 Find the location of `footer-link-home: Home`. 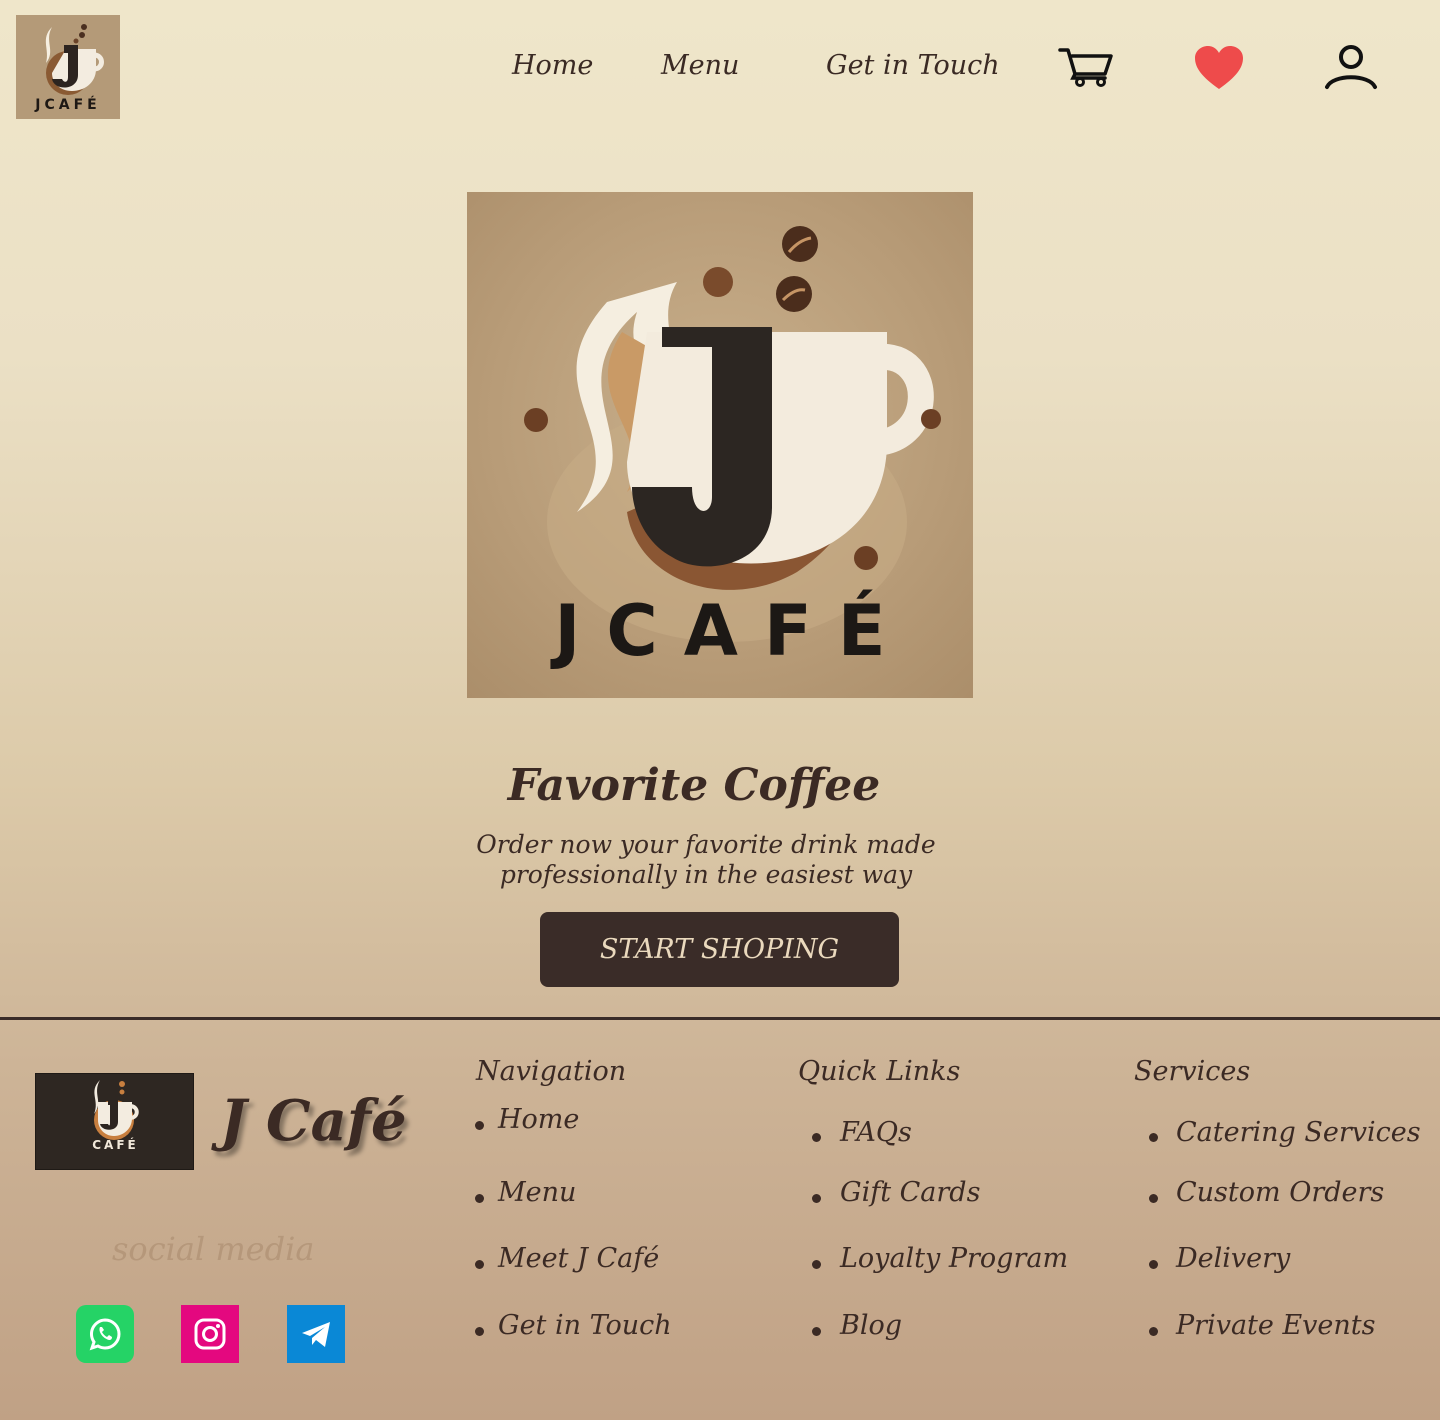

footer-link-home: Home is located at coordinates (538, 1119).